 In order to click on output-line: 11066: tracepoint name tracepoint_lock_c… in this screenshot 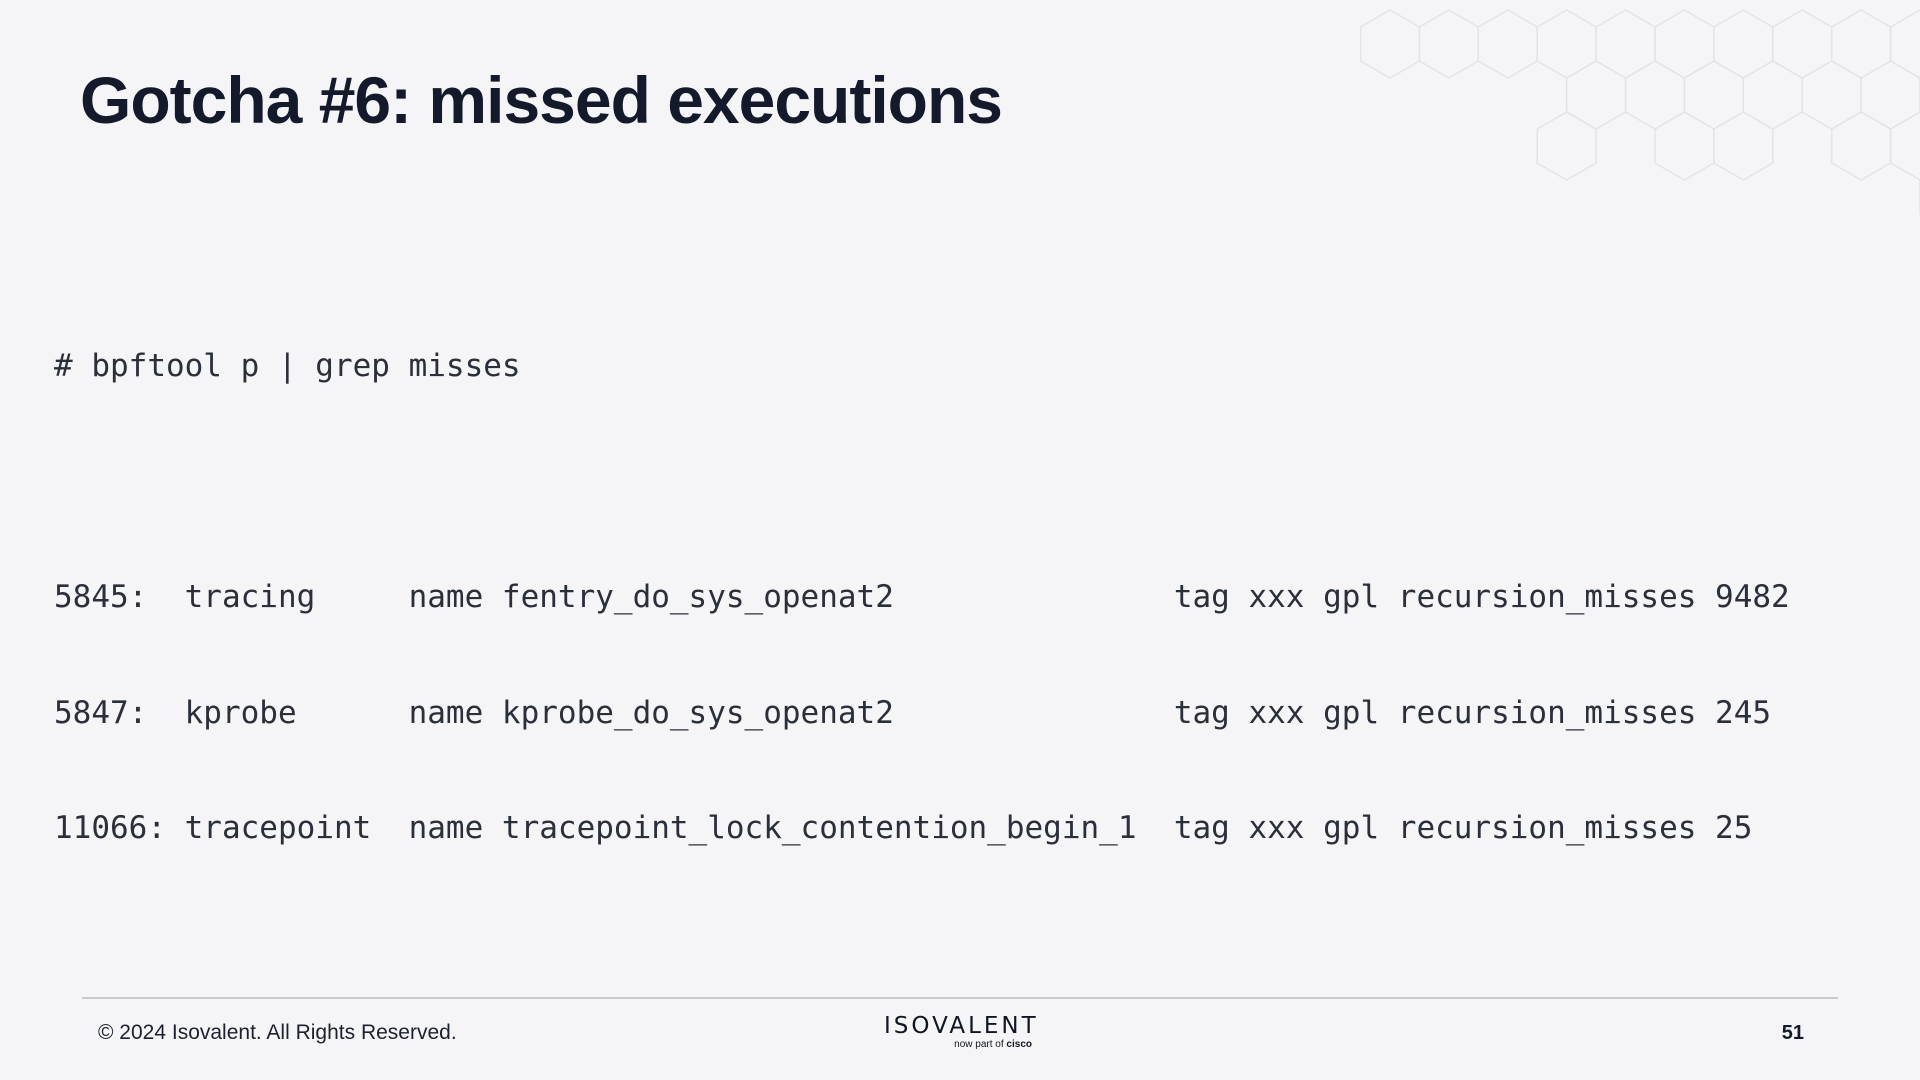, I will do `click(903, 828)`.